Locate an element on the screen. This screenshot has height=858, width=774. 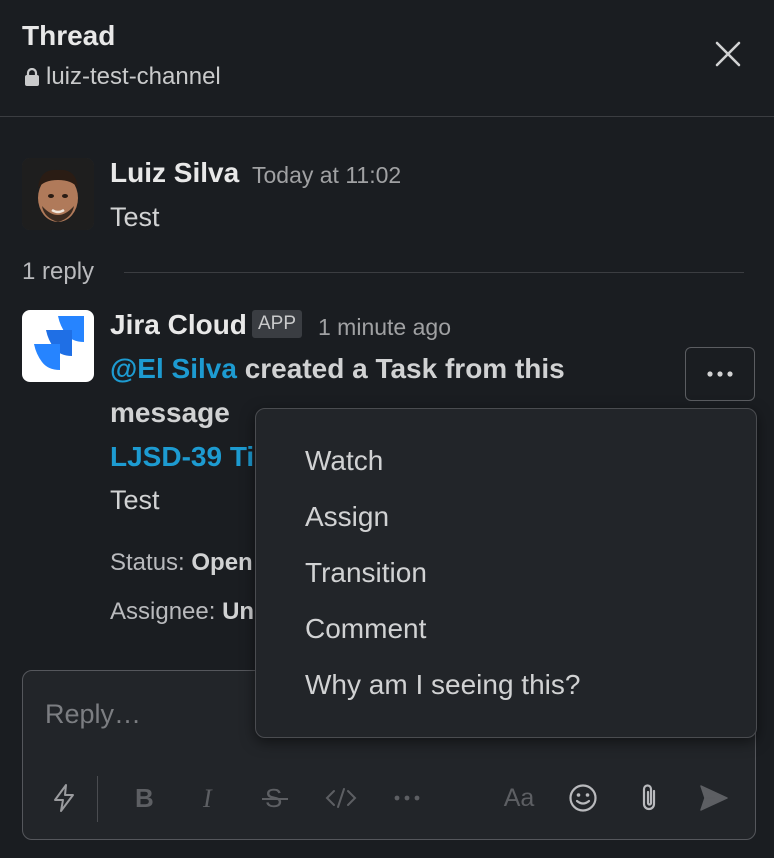
paperclip-icon is located at coordinates (649, 797).